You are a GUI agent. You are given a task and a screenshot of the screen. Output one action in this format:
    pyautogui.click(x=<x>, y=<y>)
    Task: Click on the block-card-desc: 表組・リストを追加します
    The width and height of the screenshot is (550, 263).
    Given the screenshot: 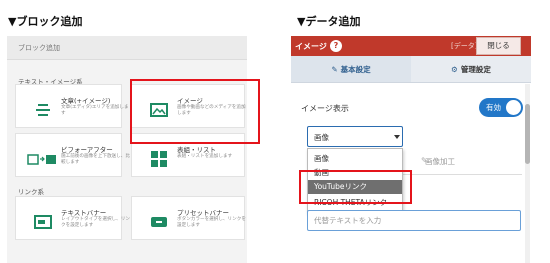 What is the action you would take?
    pyautogui.click(x=205, y=156)
    